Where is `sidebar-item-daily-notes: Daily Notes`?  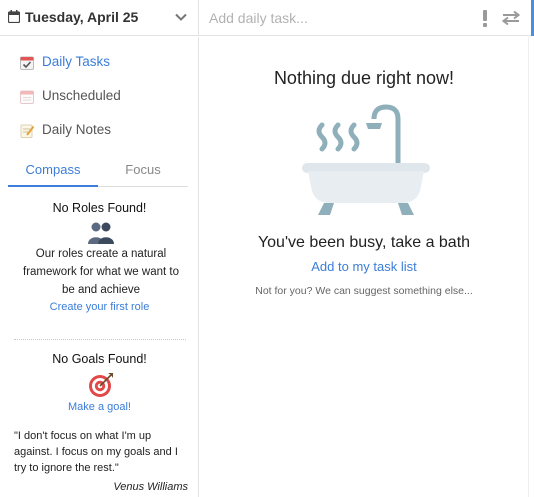 sidebar-item-daily-notes: Daily Notes is located at coordinates (99, 130).